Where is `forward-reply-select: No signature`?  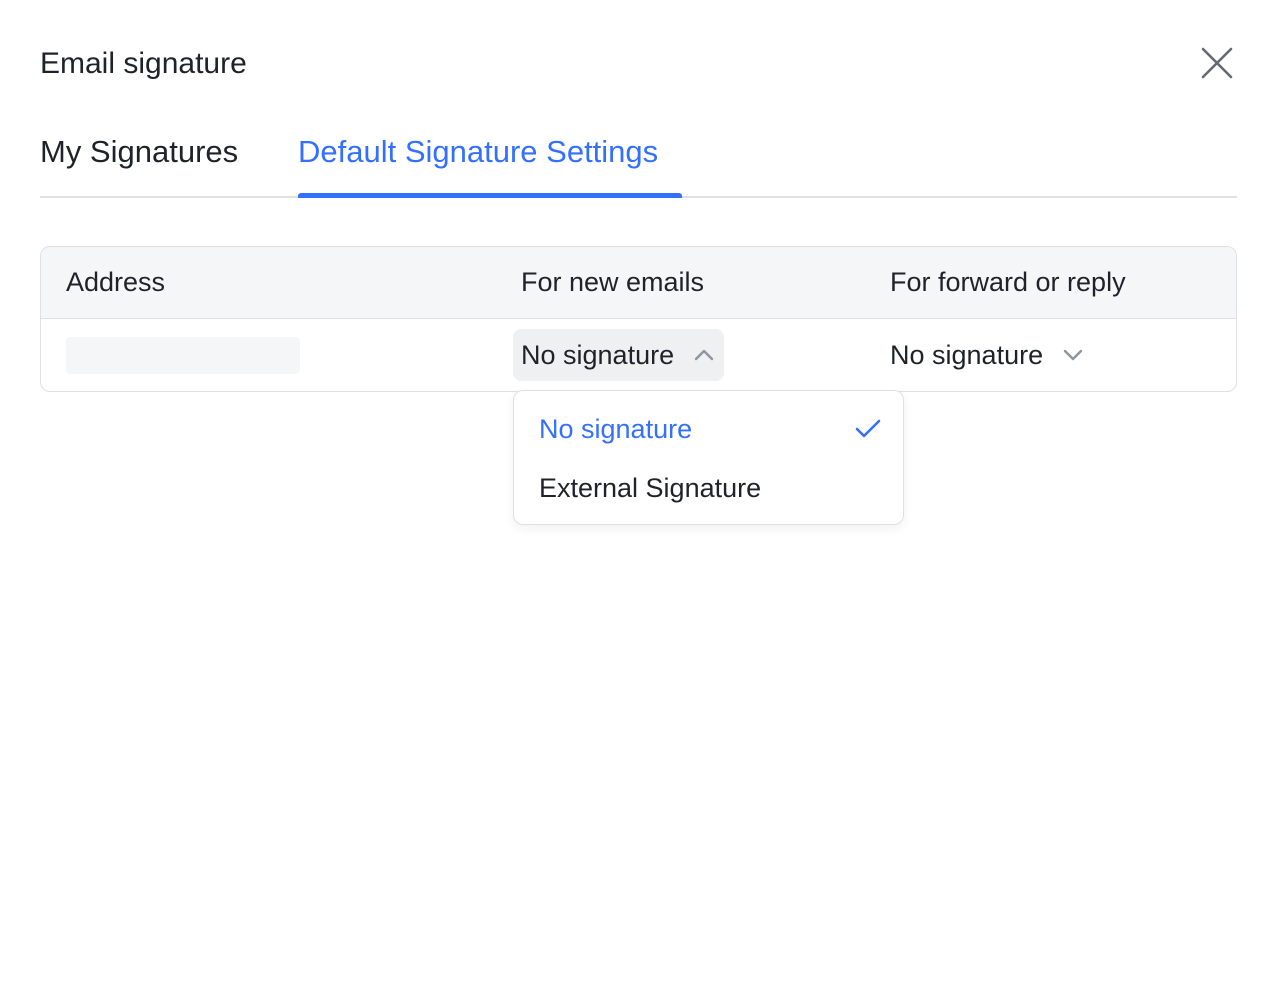
forward-reply-select: No signature is located at coordinates (995, 355).